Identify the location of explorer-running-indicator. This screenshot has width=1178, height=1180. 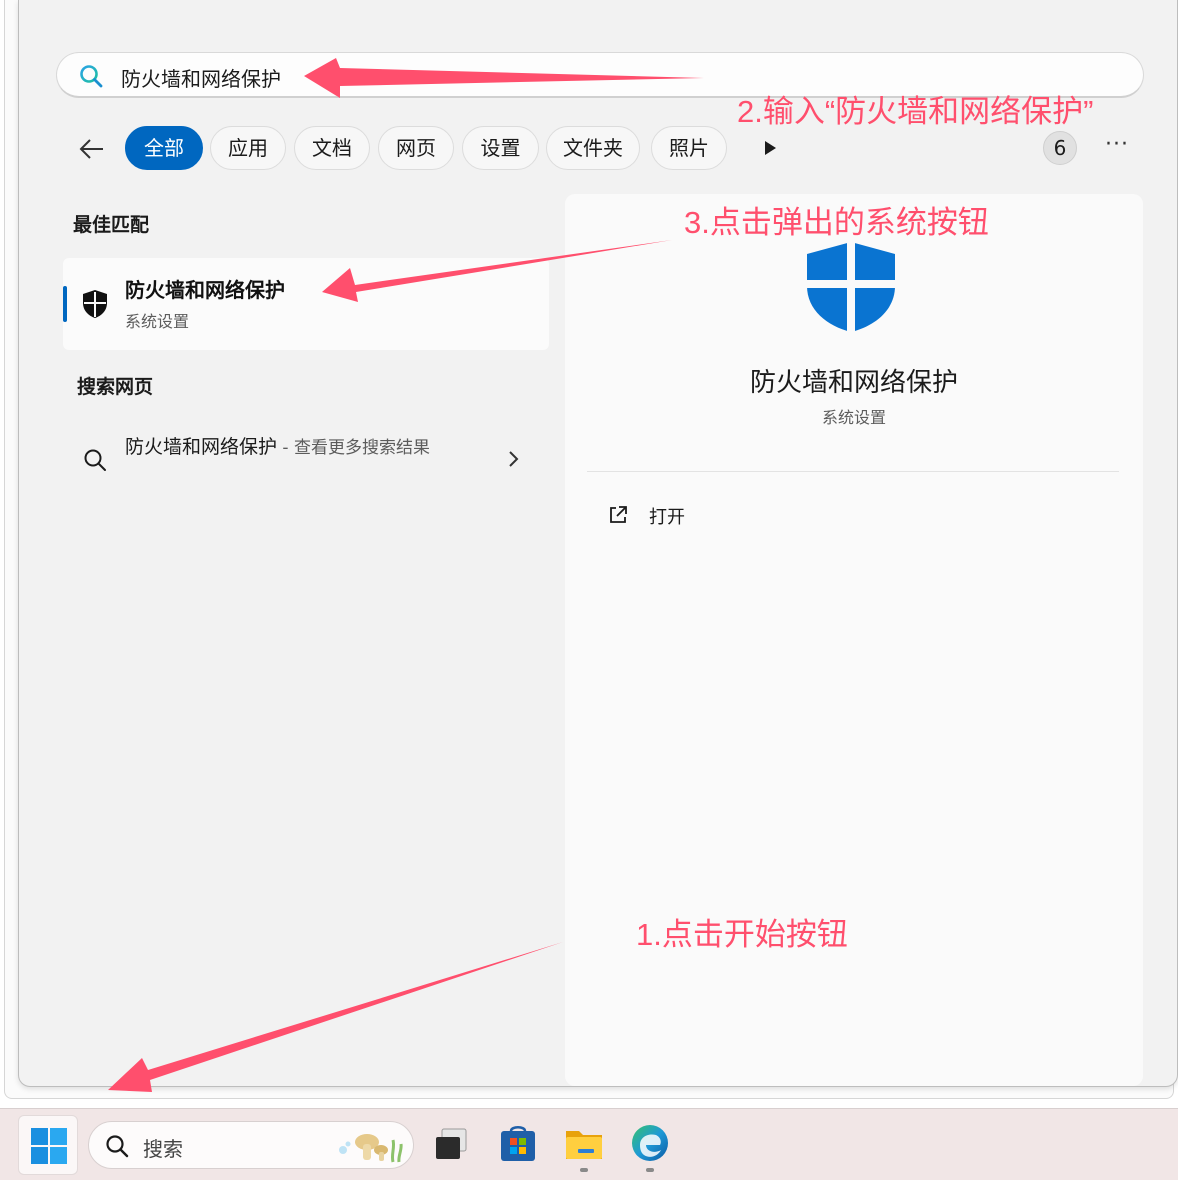
(584, 1170).